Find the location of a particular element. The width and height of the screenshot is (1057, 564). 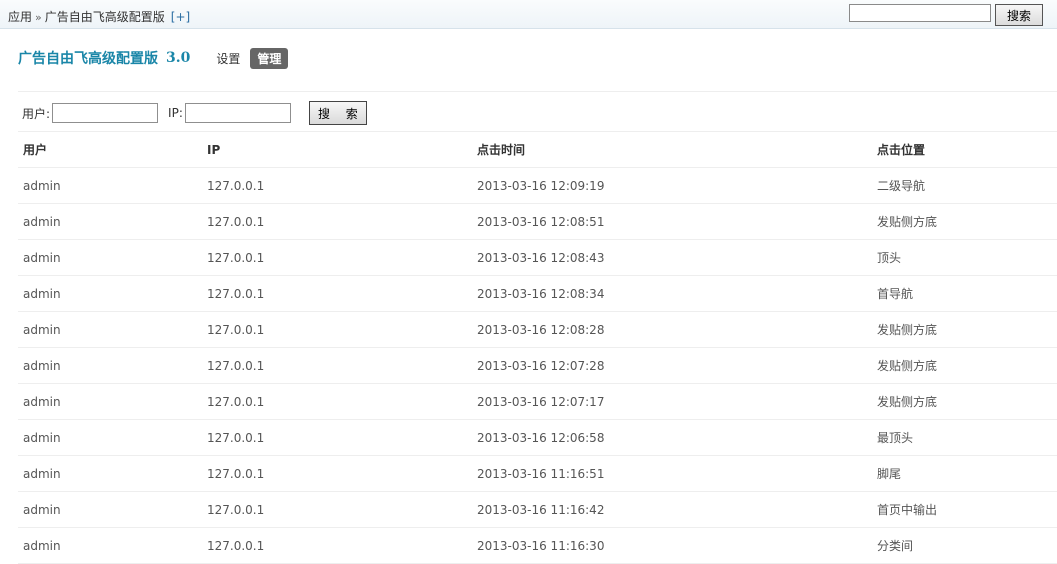

global-search-input is located at coordinates (920, 13).